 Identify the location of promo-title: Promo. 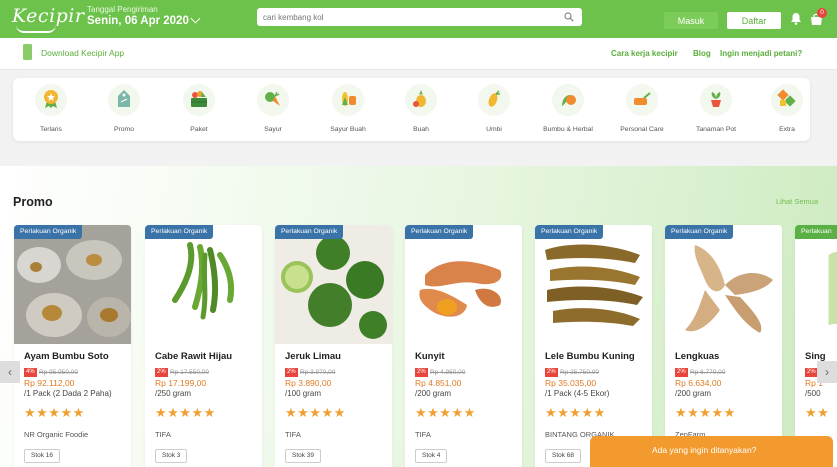
(33, 202).